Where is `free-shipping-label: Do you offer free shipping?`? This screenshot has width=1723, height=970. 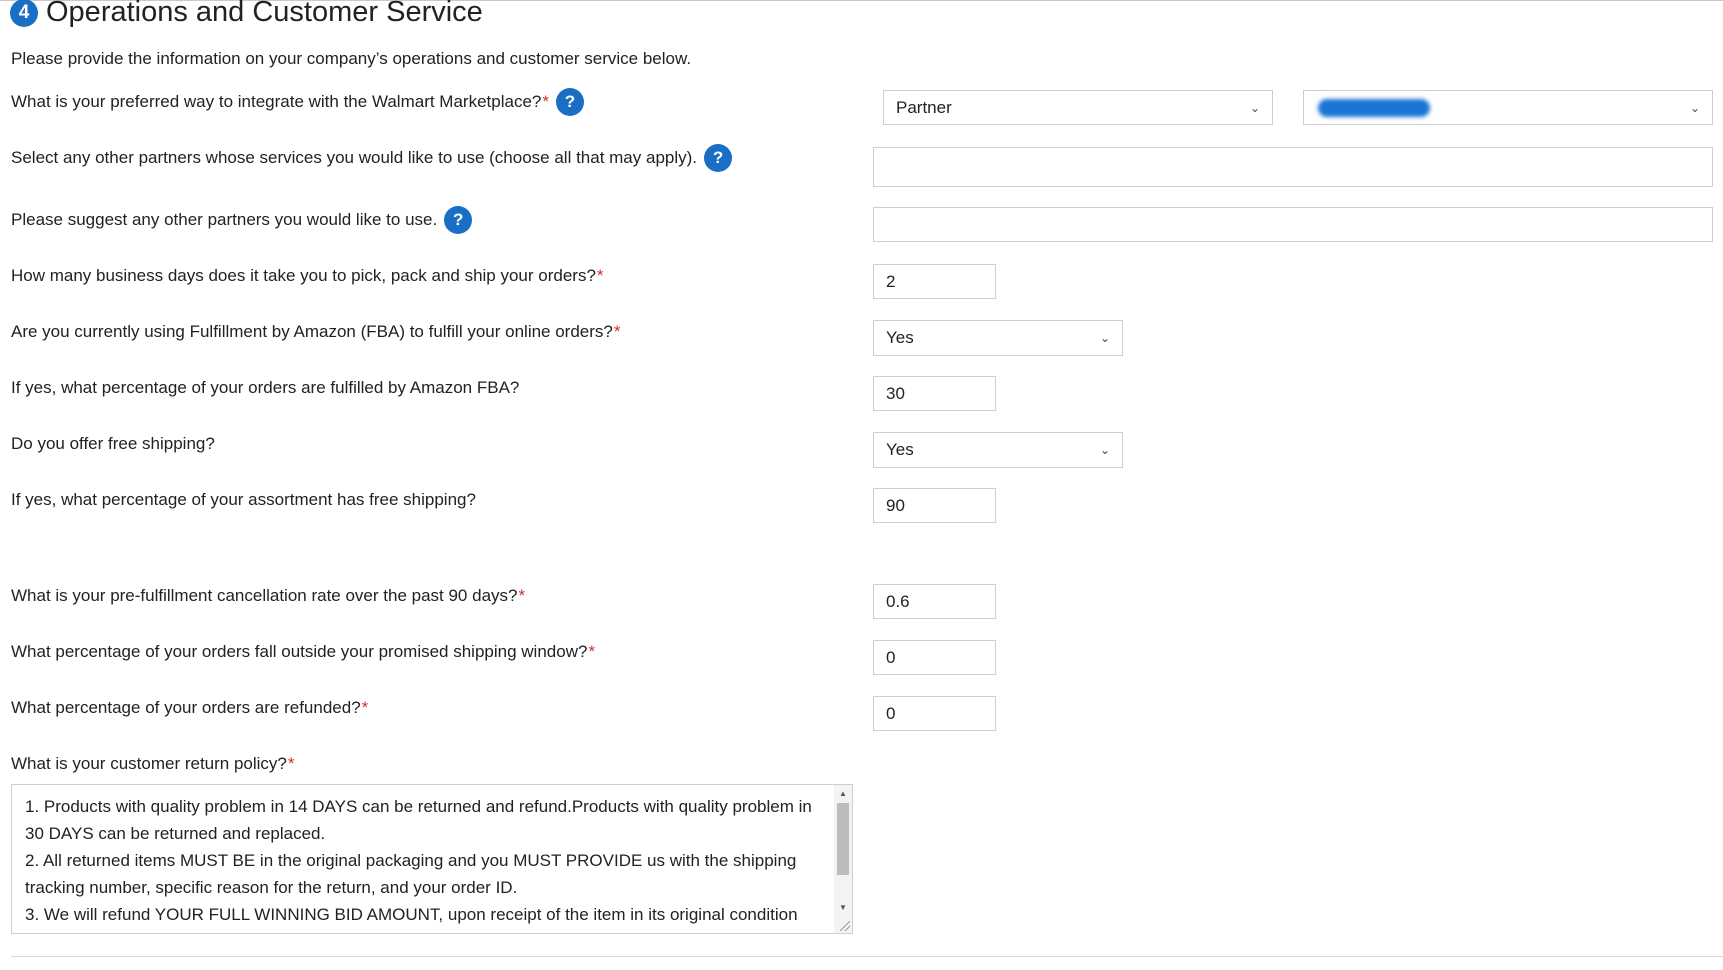
free-shipping-label: Do you offer free shipping? is located at coordinates (113, 443).